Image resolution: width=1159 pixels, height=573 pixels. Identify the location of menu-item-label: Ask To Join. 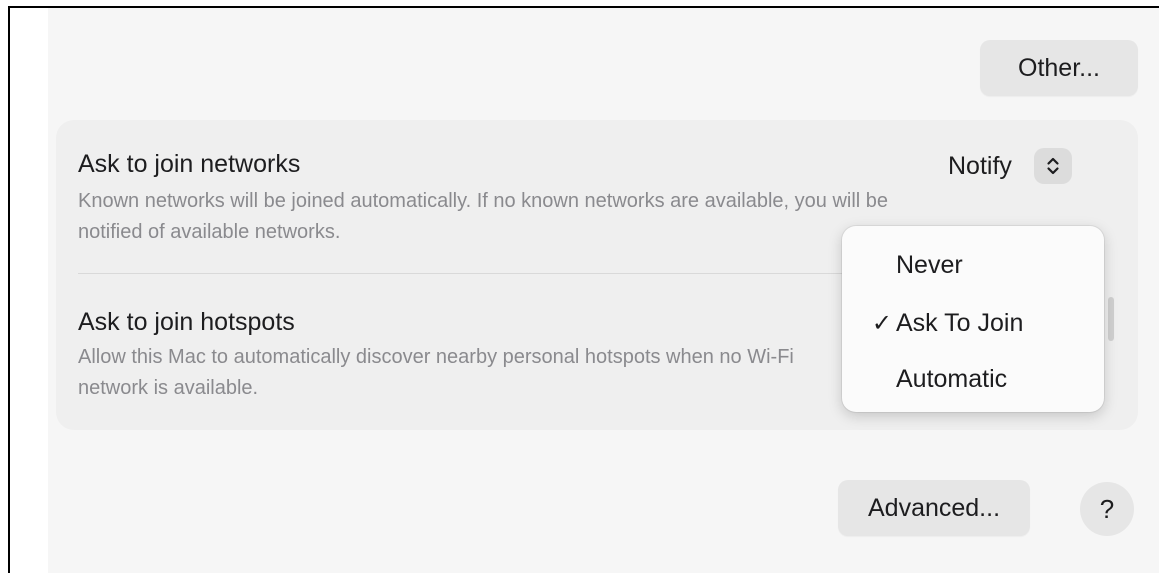
(960, 322).